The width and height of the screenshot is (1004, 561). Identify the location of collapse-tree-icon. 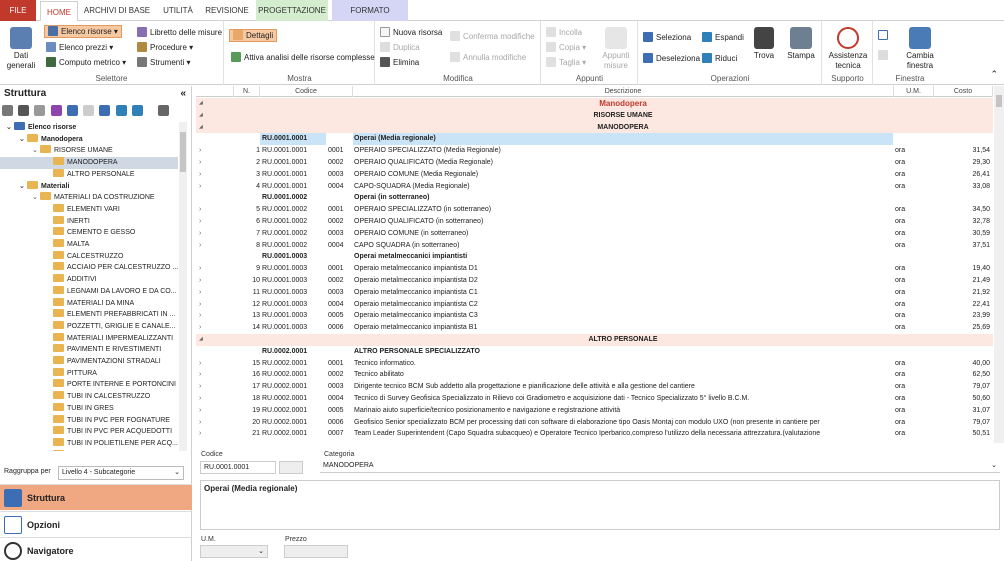
(137, 110).